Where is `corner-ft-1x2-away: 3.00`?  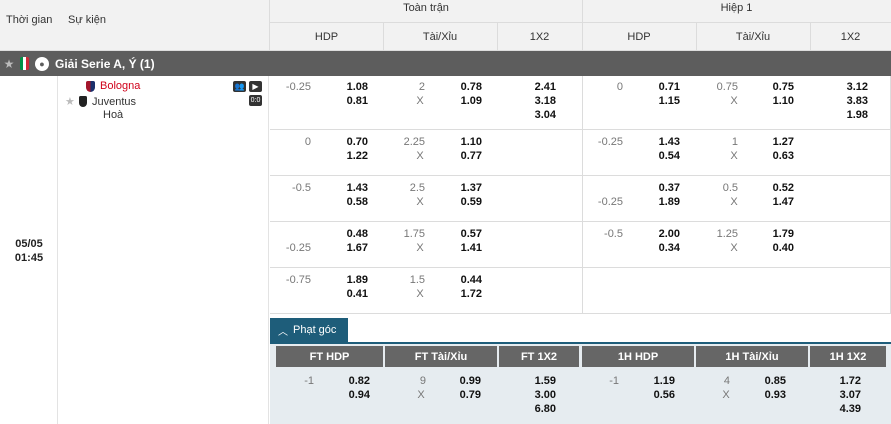 corner-ft-1x2-away: 3.00 is located at coordinates (537, 395).